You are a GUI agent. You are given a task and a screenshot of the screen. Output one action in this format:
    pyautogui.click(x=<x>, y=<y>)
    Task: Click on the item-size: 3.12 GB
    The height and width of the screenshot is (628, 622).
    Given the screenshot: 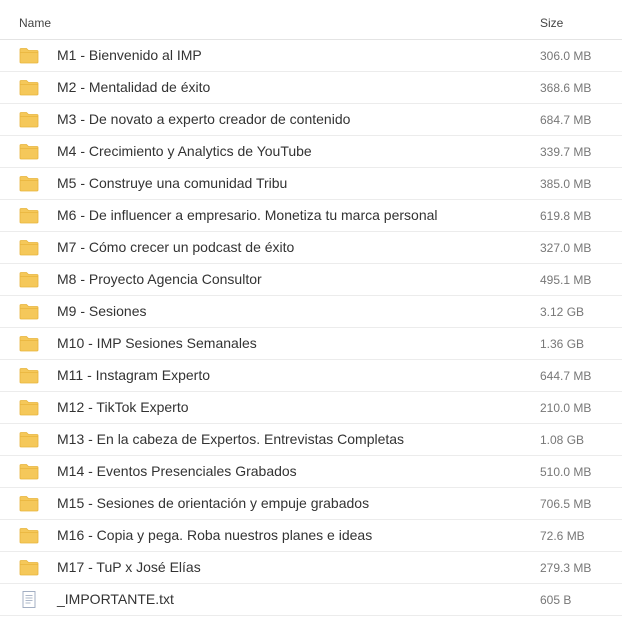 What is the action you would take?
    pyautogui.click(x=562, y=312)
    